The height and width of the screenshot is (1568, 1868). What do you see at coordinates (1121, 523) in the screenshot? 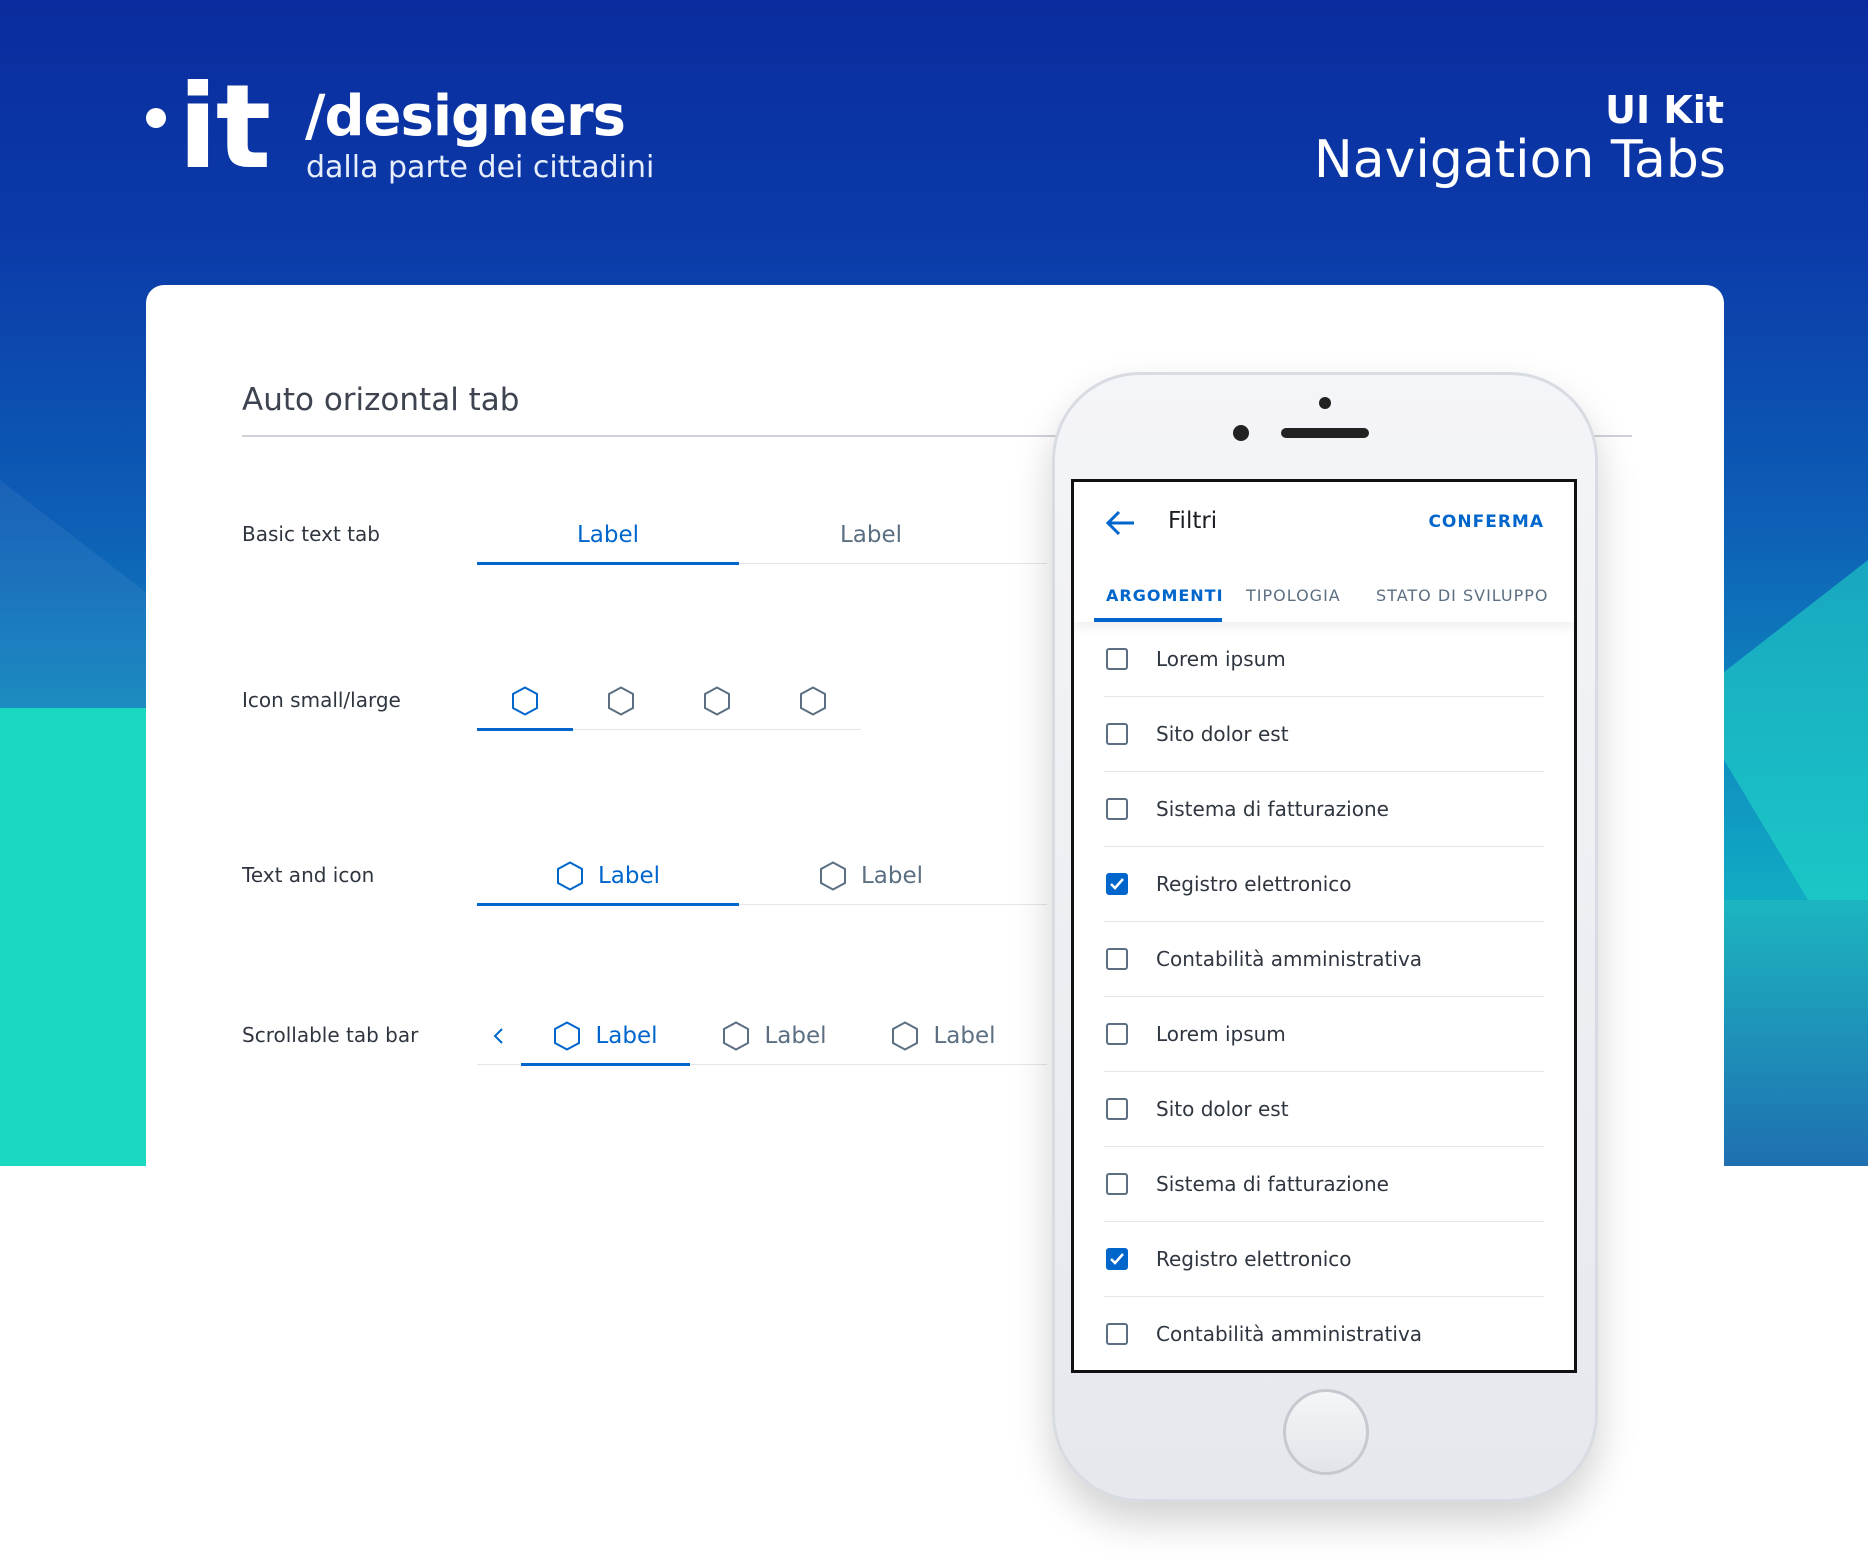
I see `arrow-left-icon` at bounding box center [1121, 523].